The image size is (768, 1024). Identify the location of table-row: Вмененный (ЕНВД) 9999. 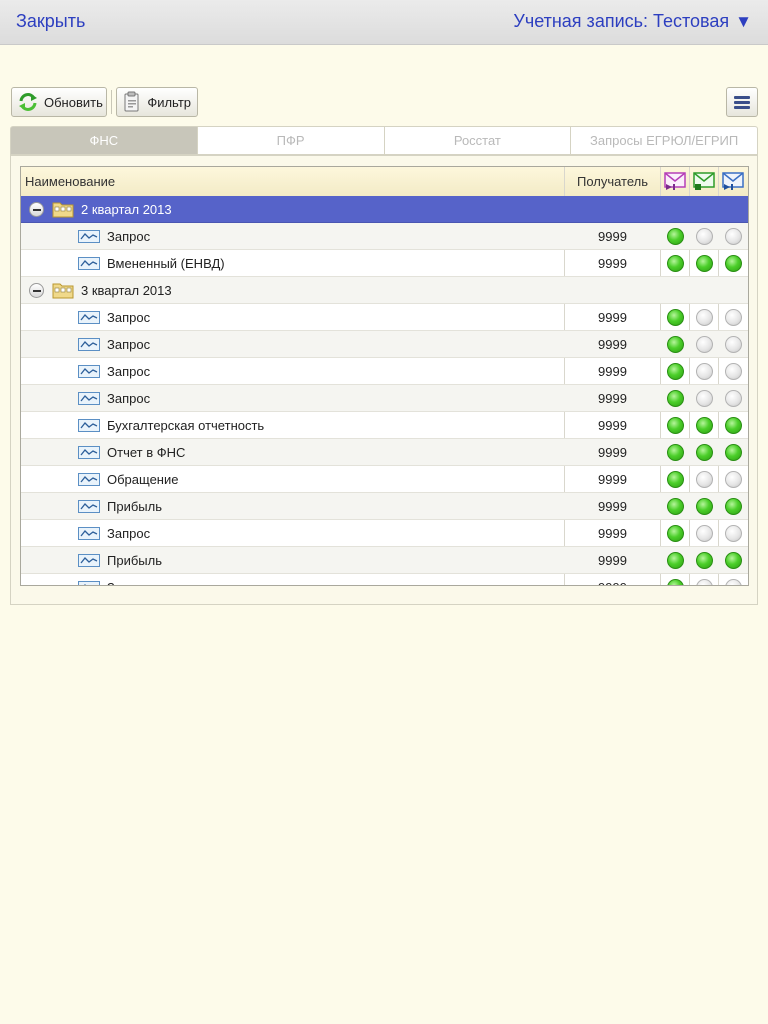
(384, 263).